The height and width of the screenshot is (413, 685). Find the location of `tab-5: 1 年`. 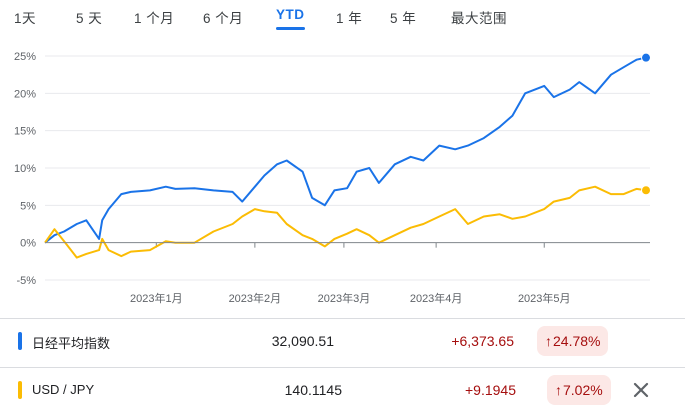

tab-5: 1 年 is located at coordinates (349, 17).